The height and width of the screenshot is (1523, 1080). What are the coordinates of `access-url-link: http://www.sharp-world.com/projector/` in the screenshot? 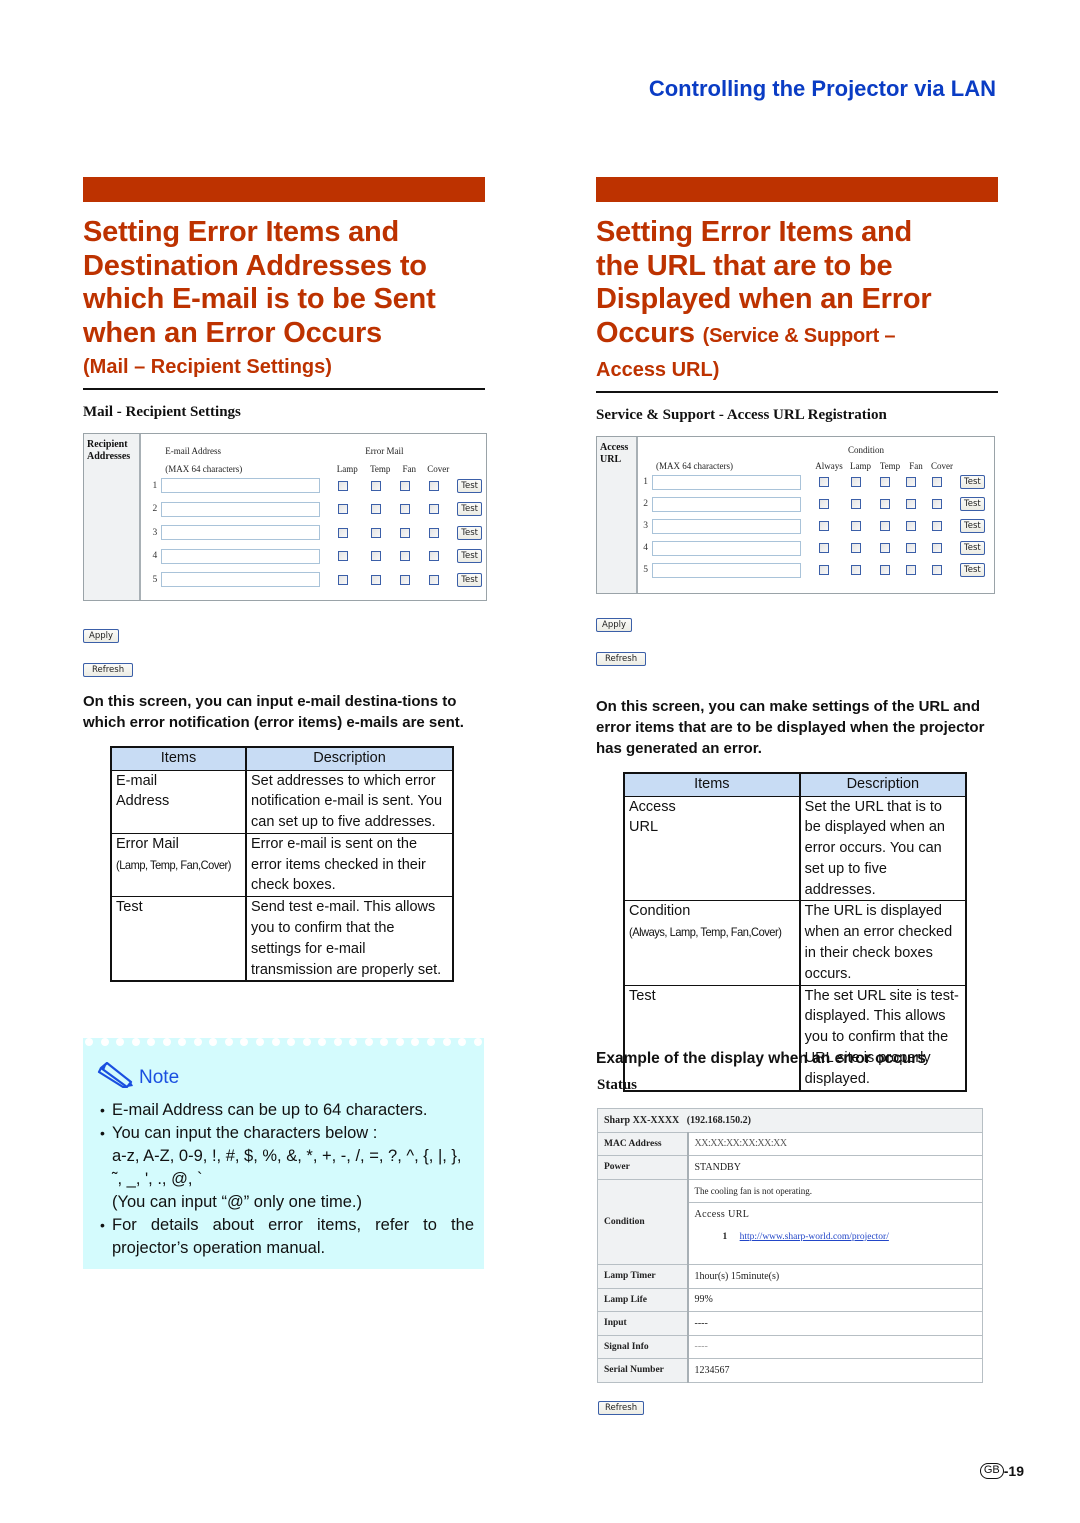 It's located at (814, 1237).